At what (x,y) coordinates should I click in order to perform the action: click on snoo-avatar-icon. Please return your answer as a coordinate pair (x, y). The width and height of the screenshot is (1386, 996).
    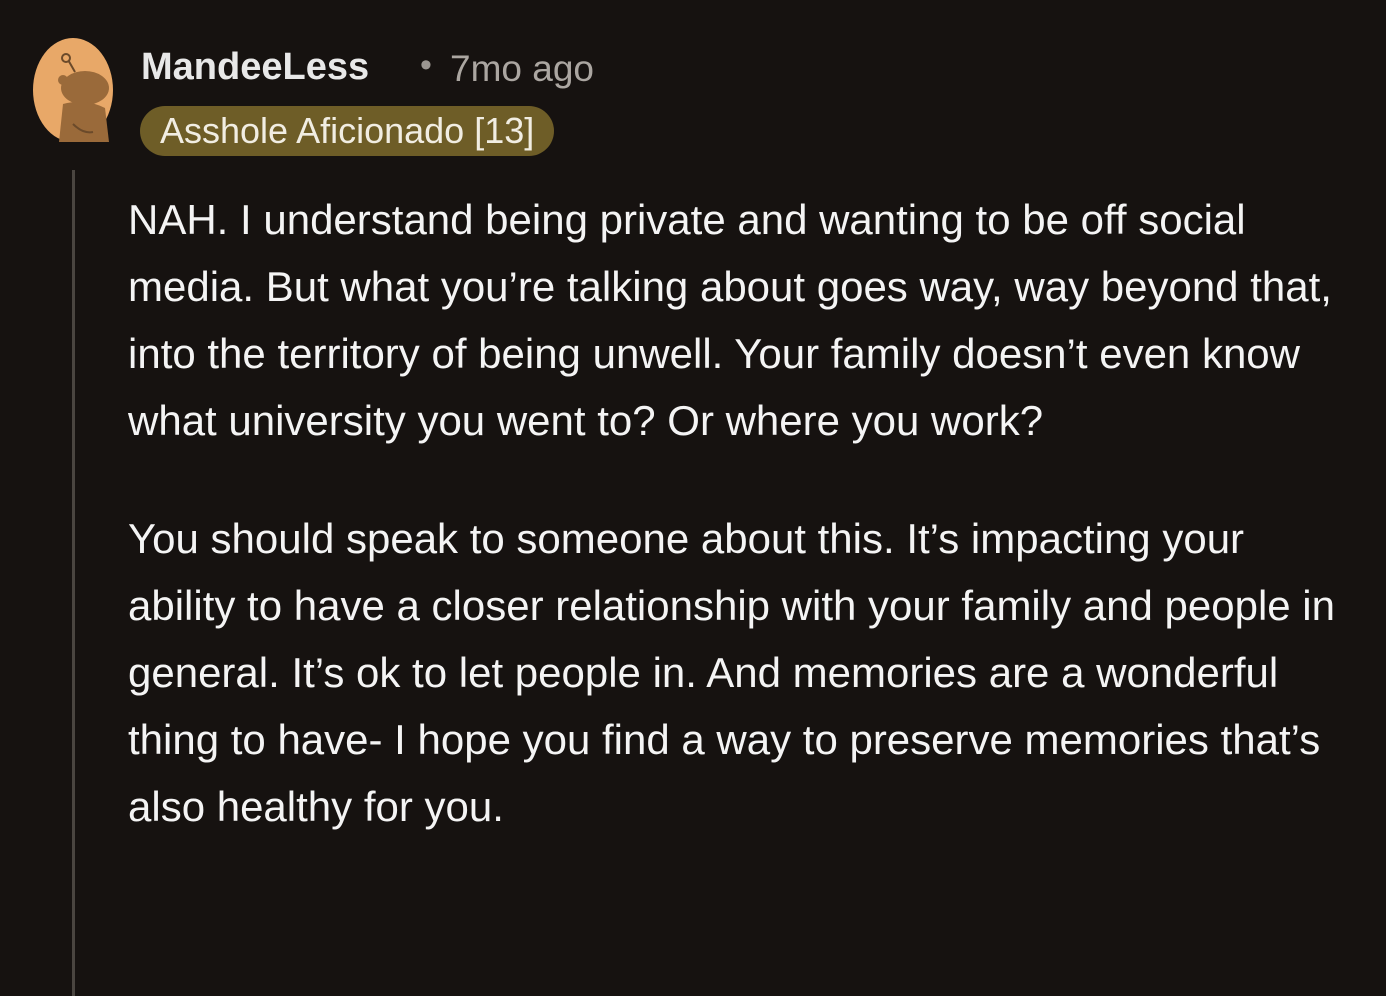
    Looking at the image, I should click on (73, 90).